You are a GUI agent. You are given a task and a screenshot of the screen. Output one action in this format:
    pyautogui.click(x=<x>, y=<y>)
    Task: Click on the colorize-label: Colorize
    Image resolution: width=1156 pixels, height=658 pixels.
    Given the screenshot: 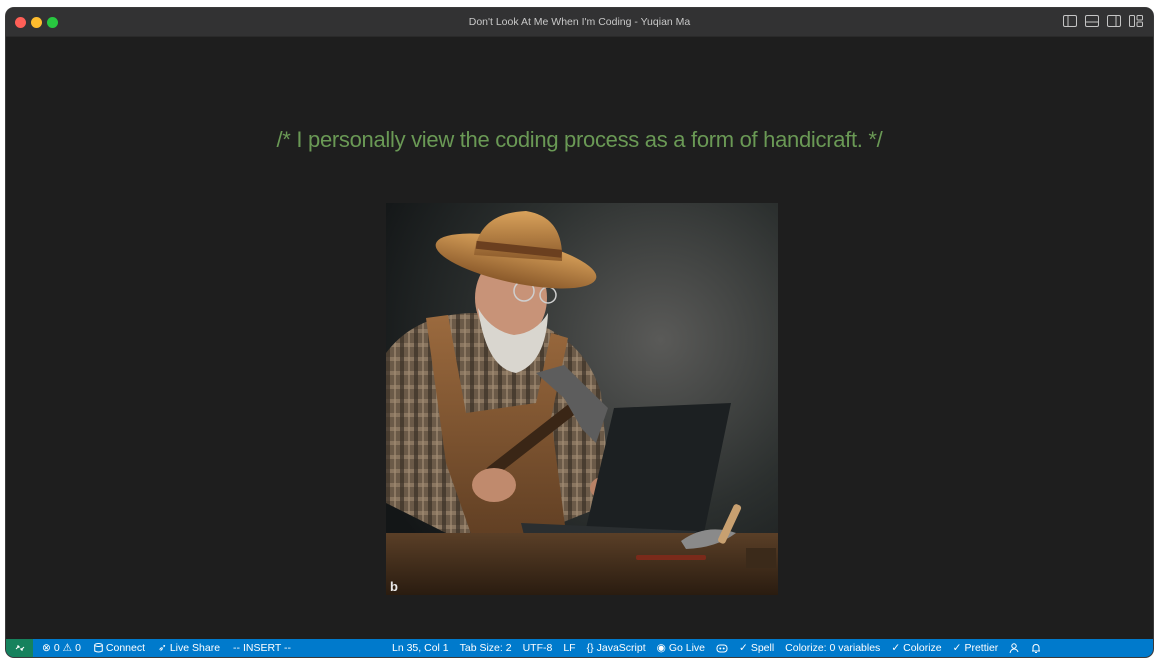 What is the action you would take?
    pyautogui.click(x=922, y=648)
    